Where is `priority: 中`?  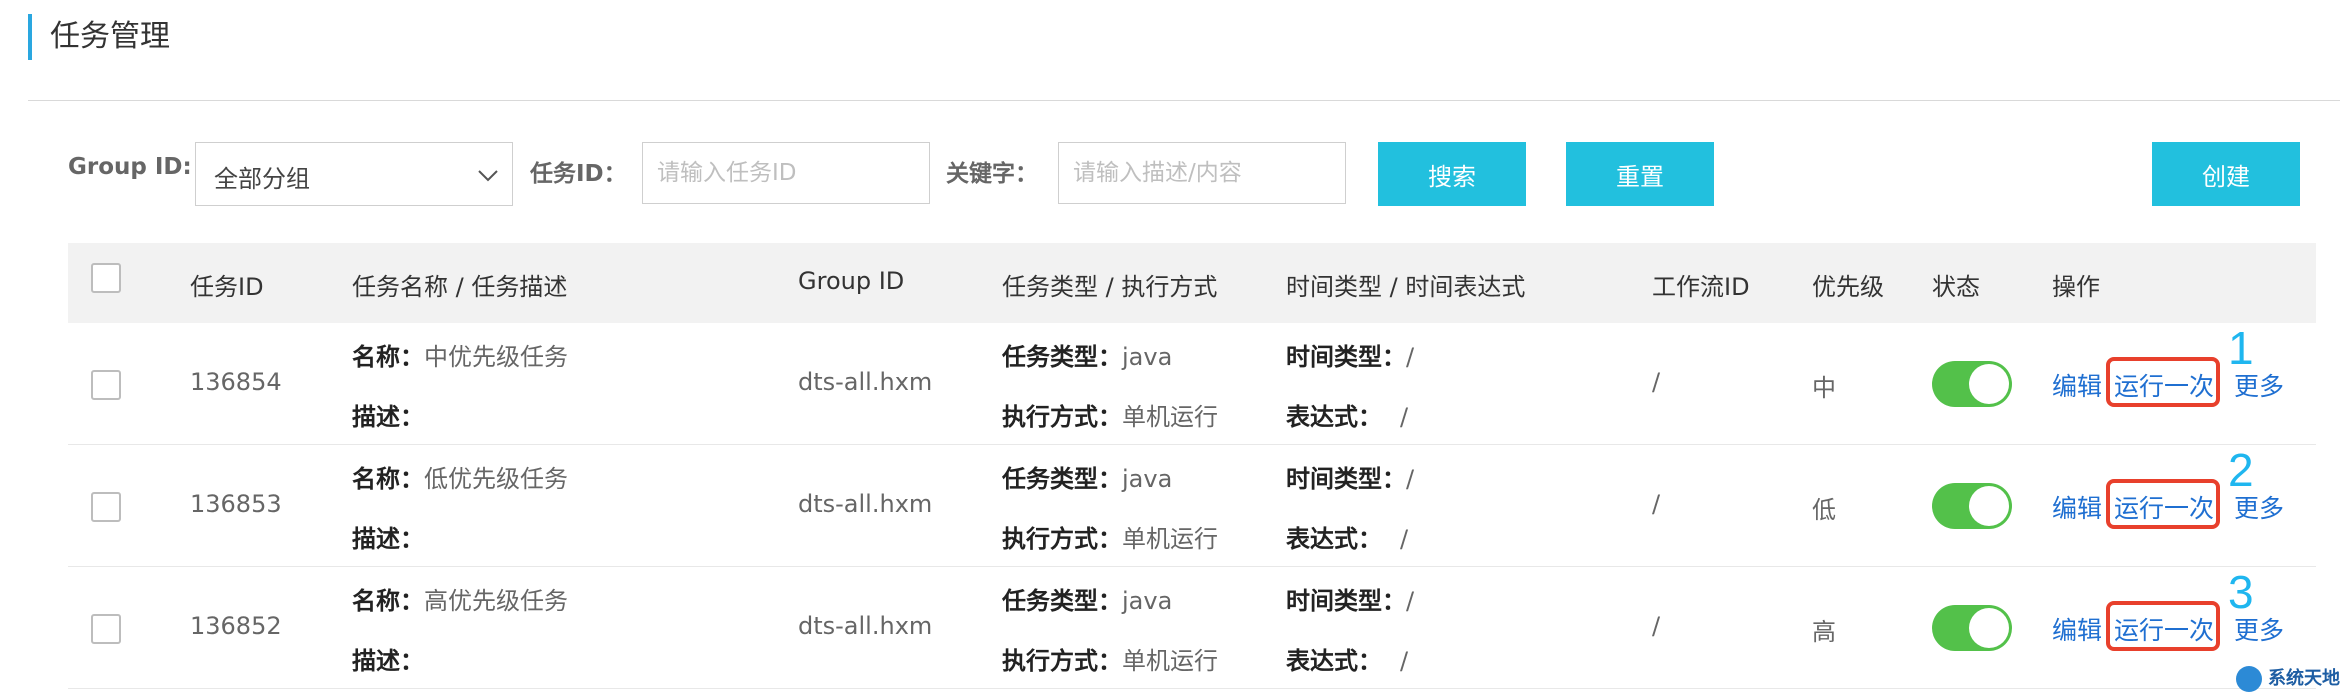 priority: 中 is located at coordinates (1824, 388).